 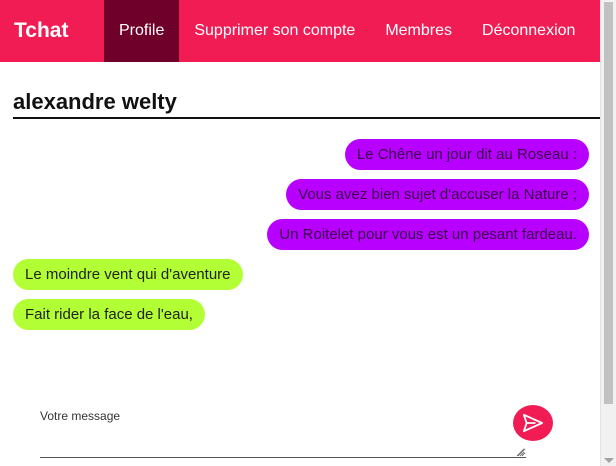 I want to click on send-icon, so click(x=533, y=423).